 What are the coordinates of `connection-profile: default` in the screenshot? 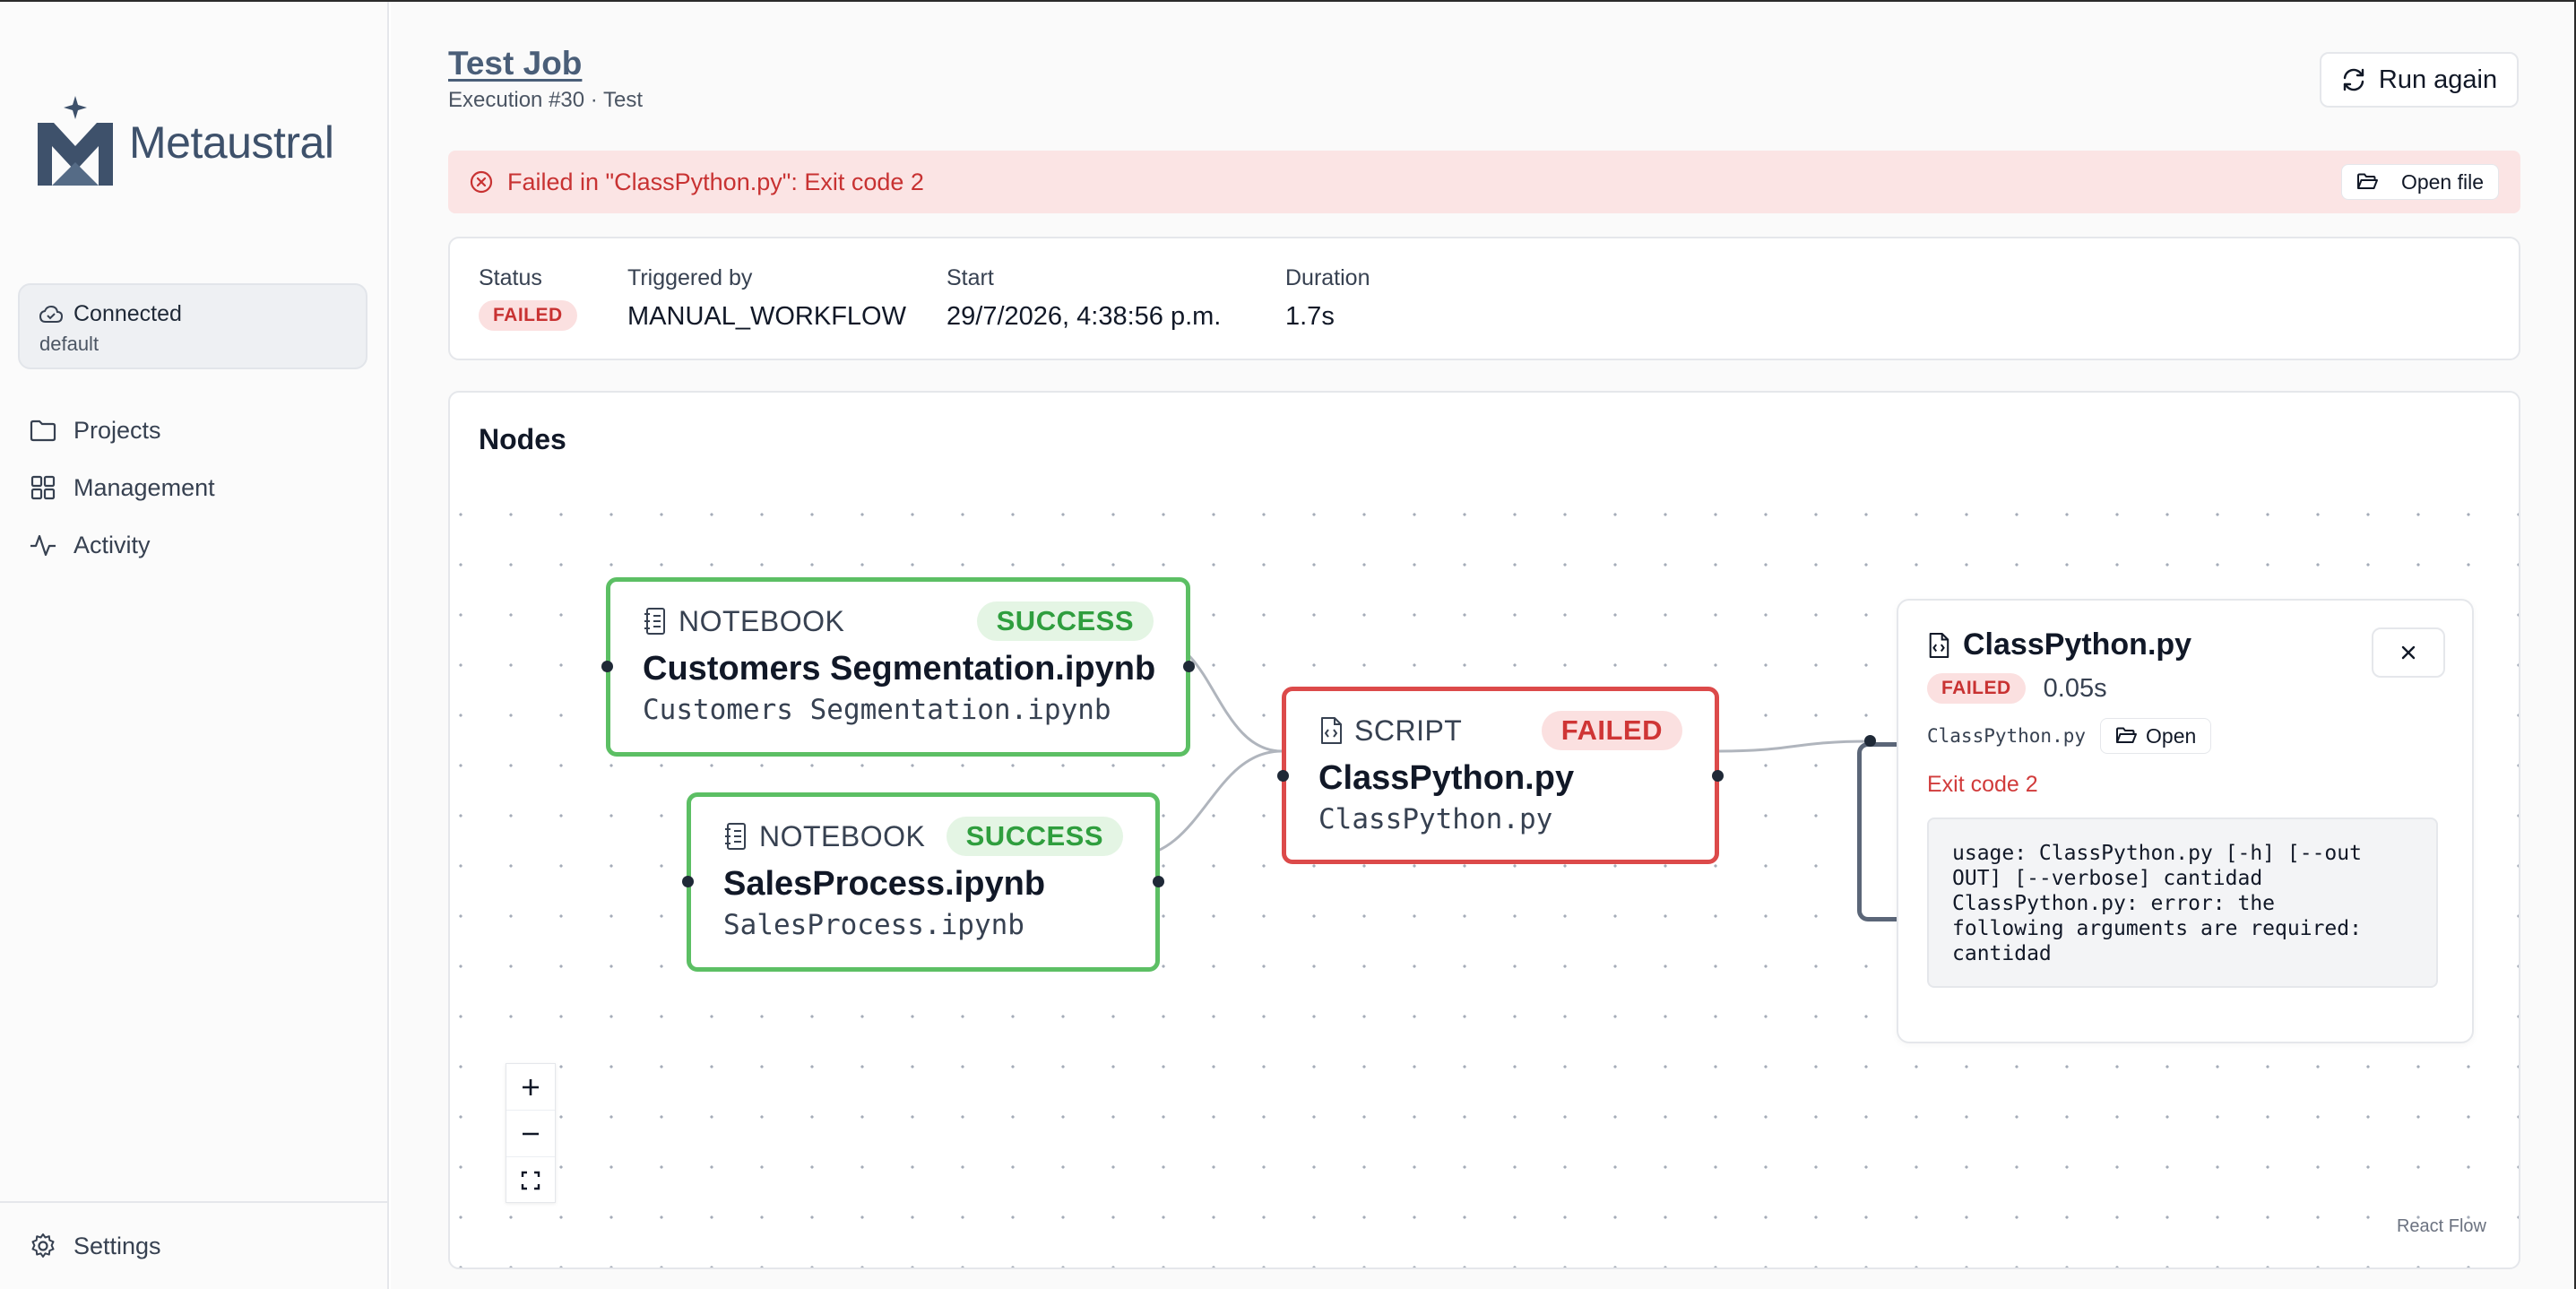 It's located at (69, 344).